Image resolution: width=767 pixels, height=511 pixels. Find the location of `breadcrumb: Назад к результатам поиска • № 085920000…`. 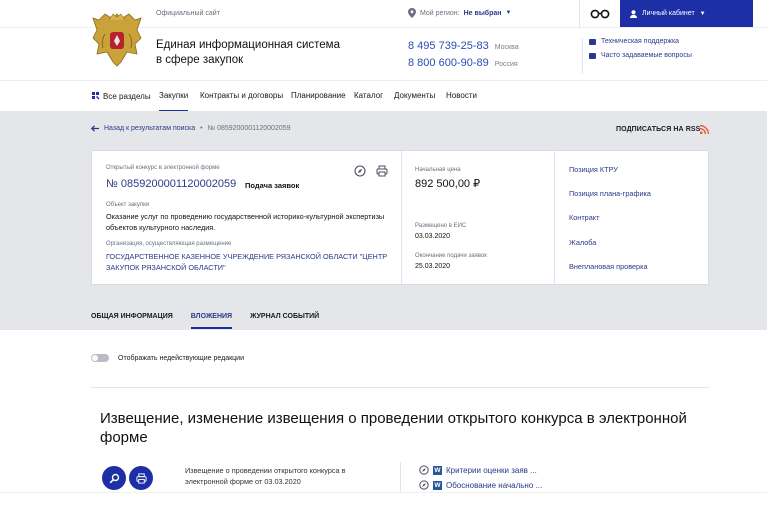

breadcrumb: Назад к результатам поиска • № 085920000… is located at coordinates (191, 128).